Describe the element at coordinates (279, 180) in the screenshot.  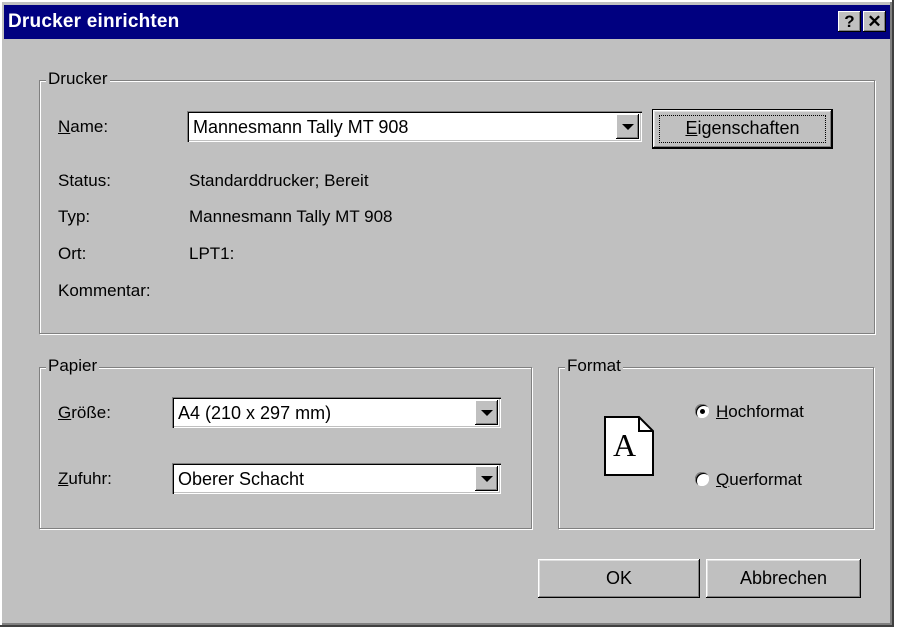
I see `status-value: Standarddrucker; Bereit` at that location.